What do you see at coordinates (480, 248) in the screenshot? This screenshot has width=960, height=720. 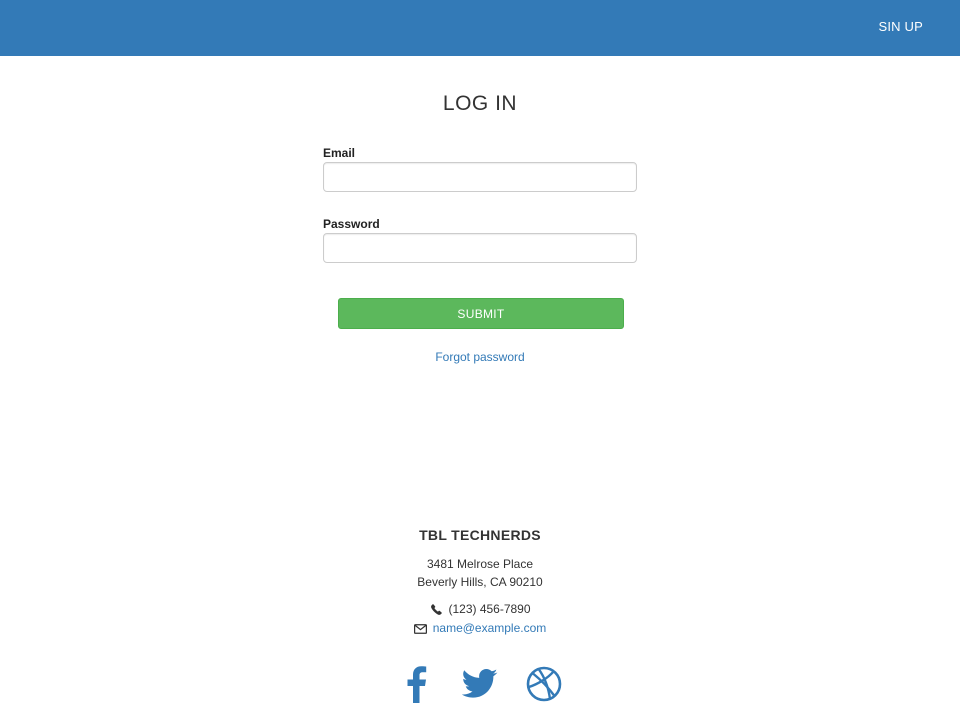 I see `password-field` at bounding box center [480, 248].